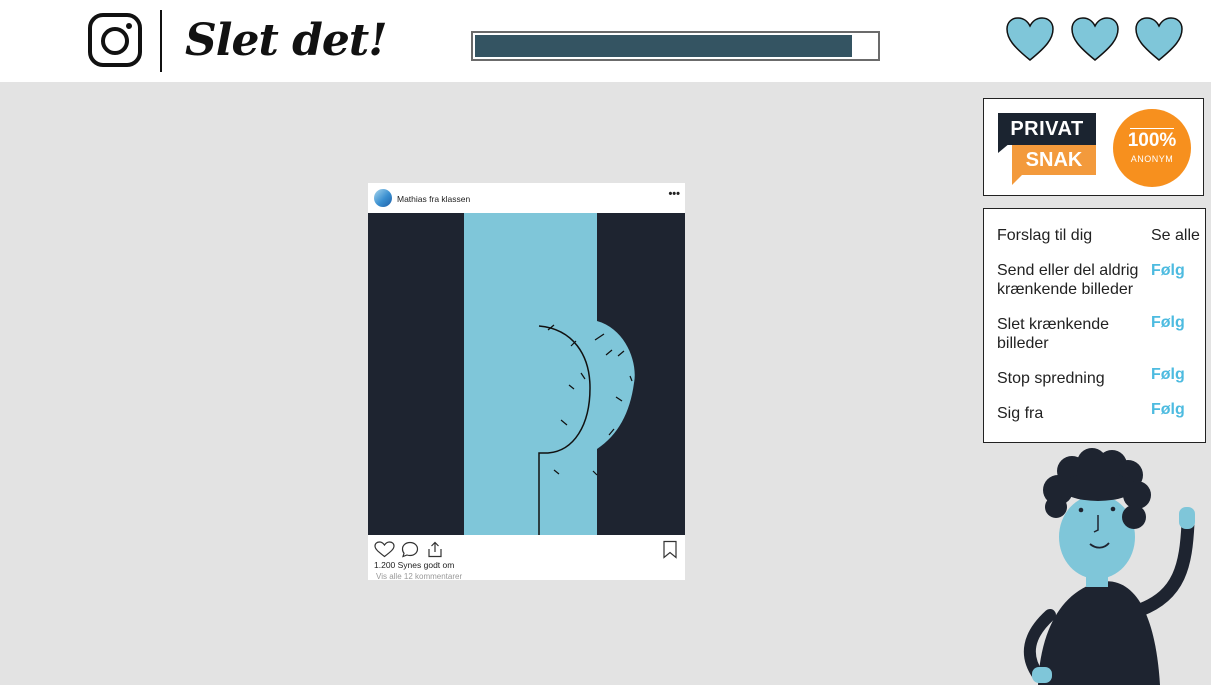 Image resolution: width=1211 pixels, height=685 pixels. What do you see at coordinates (419, 576) in the screenshot?
I see `view-comments-link: Vis alle 12 kommentarer` at bounding box center [419, 576].